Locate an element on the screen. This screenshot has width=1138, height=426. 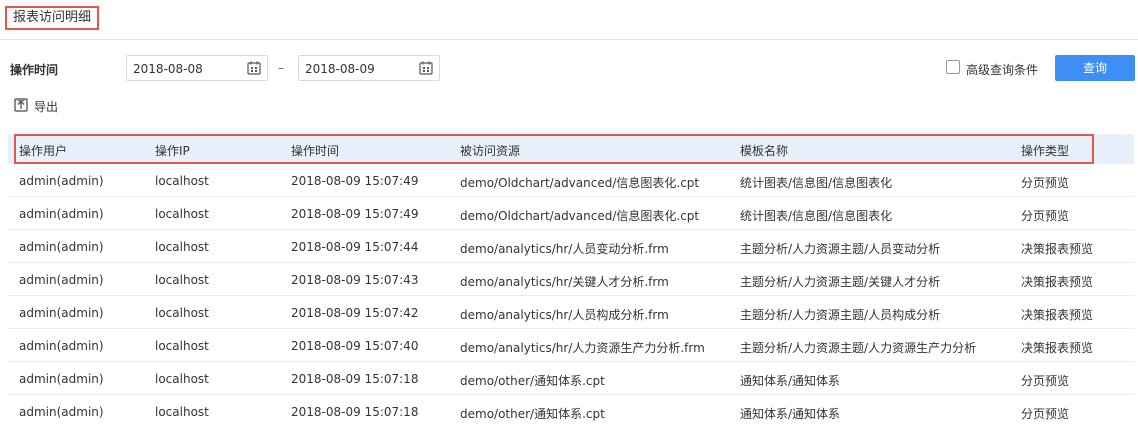
export-label: 导出 is located at coordinates (46, 107).